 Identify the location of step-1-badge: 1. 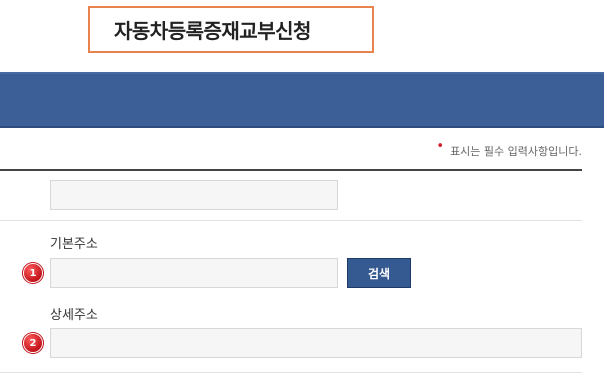
(33, 273).